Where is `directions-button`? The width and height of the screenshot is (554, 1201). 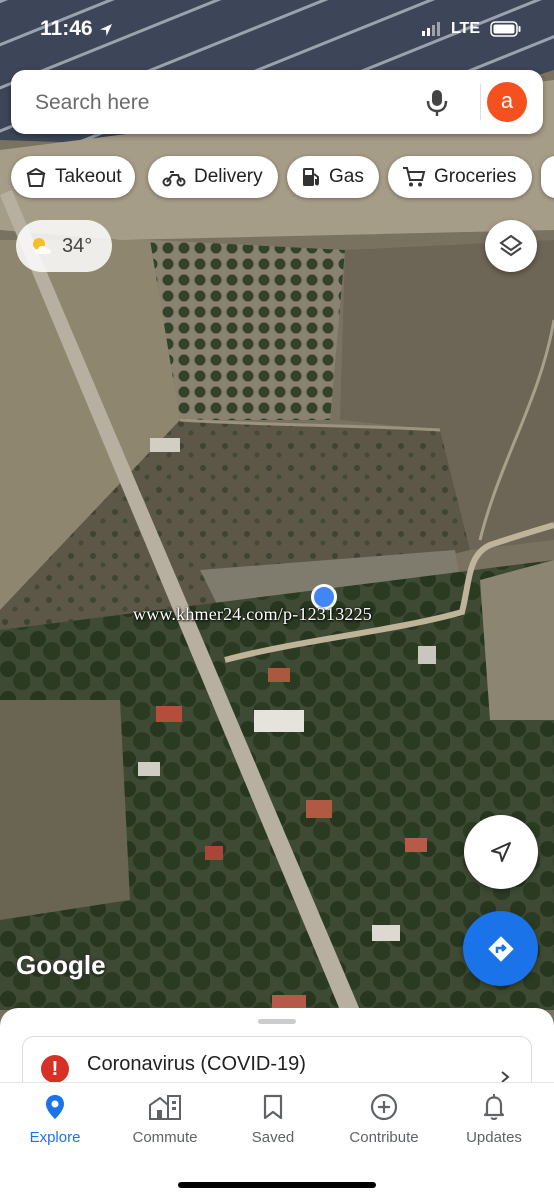
directions-button is located at coordinates (500, 948).